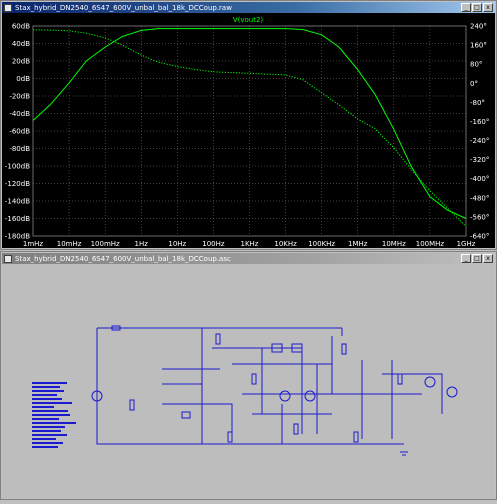 Image resolution: width=497 pixels, height=504 pixels. Describe the element at coordinates (21, 44) in the screenshot. I see `y-left-tick-label: 40dB` at that location.